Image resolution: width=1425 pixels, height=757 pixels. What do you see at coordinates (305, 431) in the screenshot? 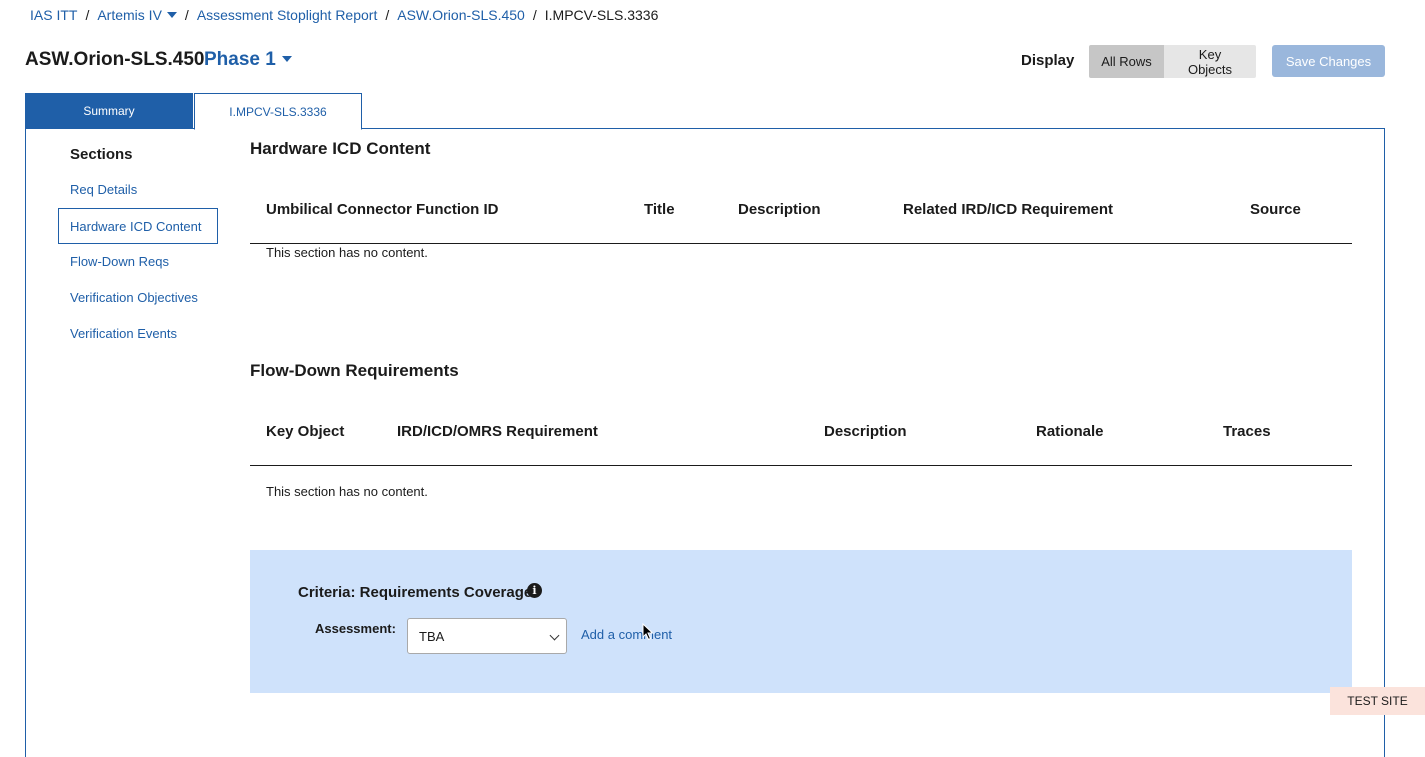
I see `column-header: Key Object` at bounding box center [305, 431].